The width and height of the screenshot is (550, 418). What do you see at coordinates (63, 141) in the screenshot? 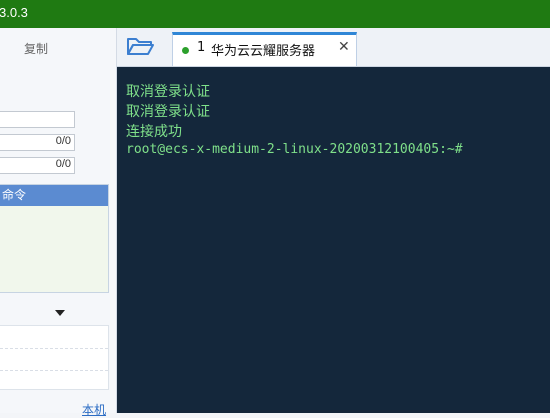
I see `upload-count: 0/0` at bounding box center [63, 141].